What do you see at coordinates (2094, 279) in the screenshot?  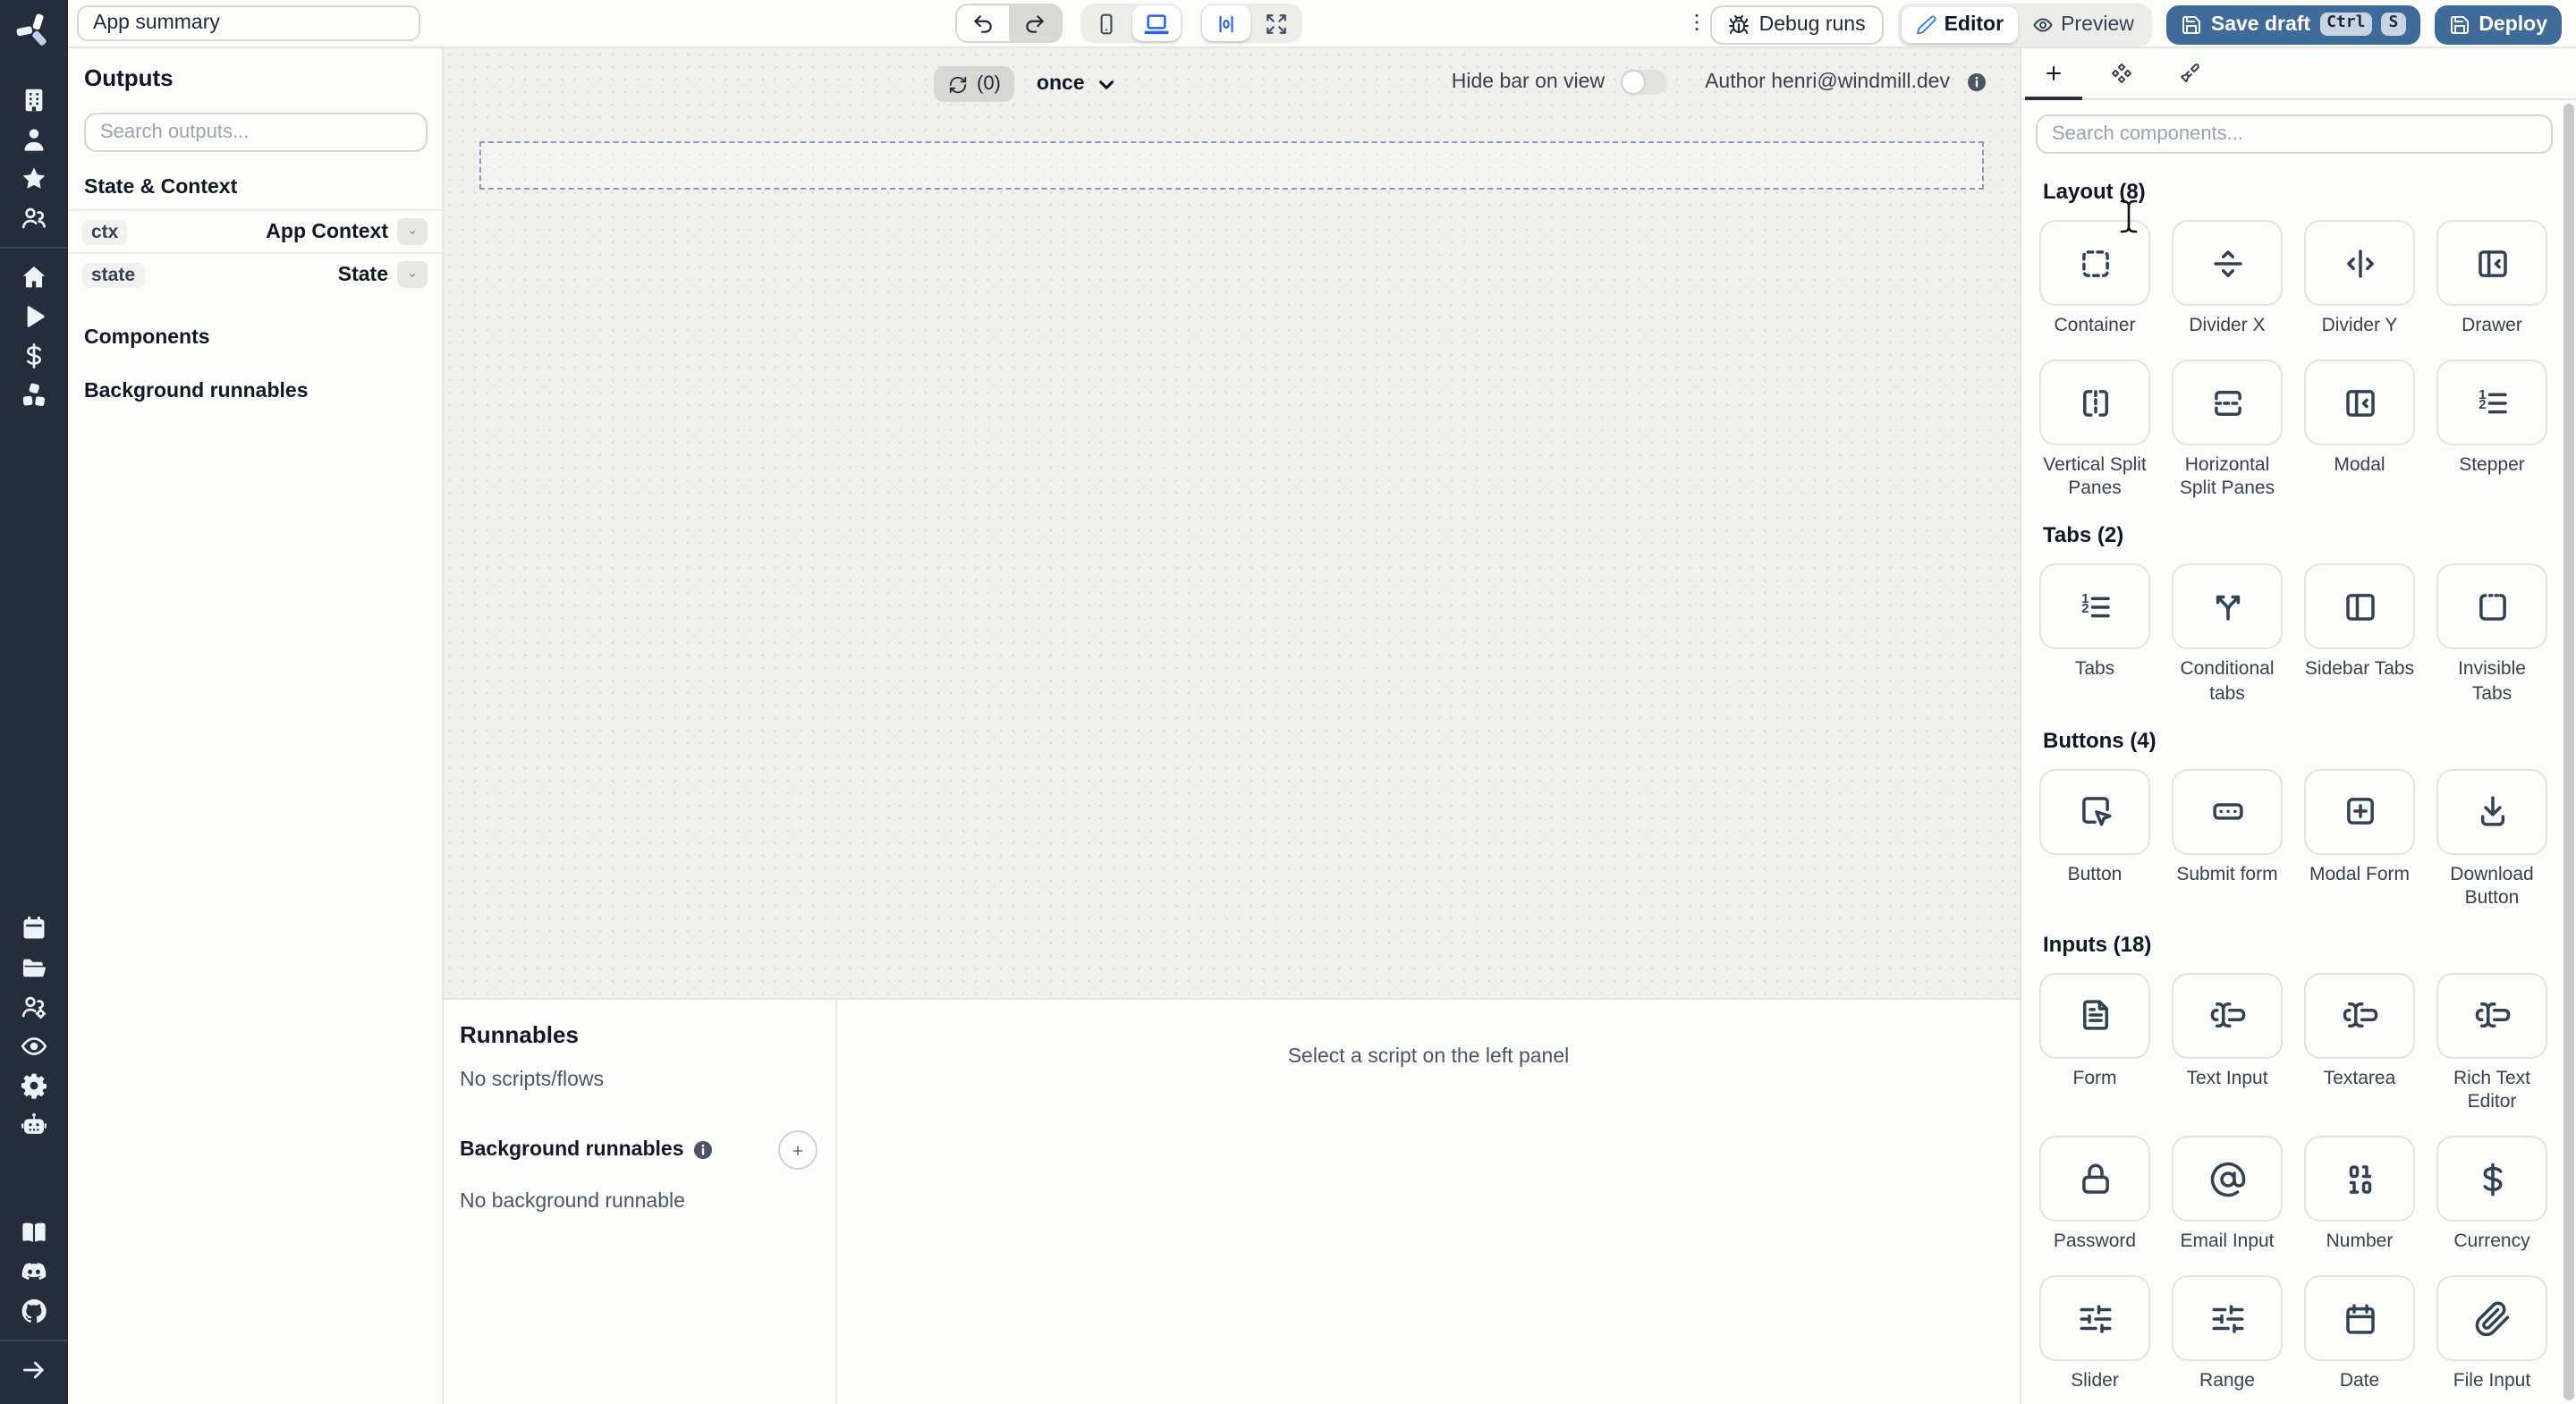 I see `component-card-container: Container` at bounding box center [2094, 279].